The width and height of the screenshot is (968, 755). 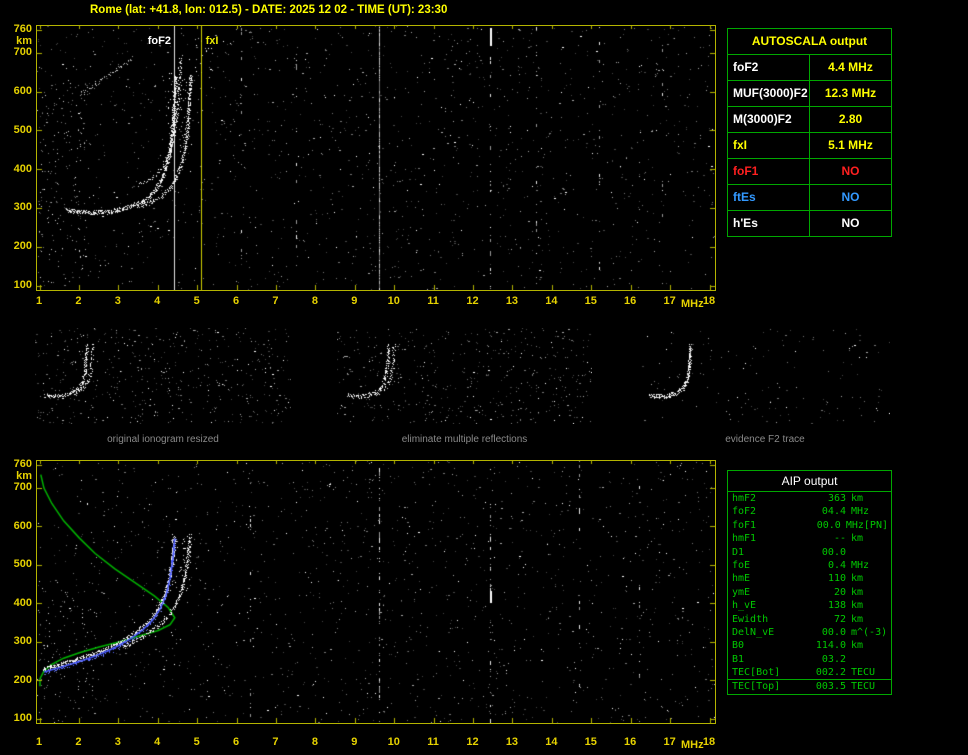 What do you see at coordinates (809, 659) in the screenshot?
I see `table-row: B1 03.2` at bounding box center [809, 659].